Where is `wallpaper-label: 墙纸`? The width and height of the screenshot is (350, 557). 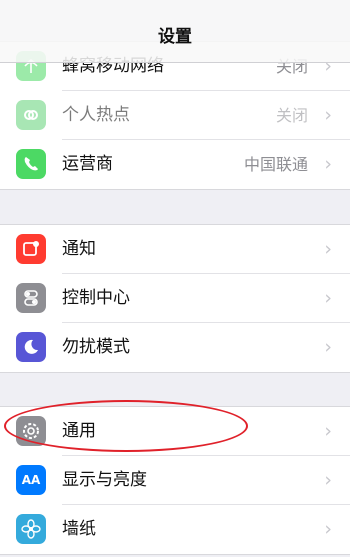
wallpaper-label: 墙纸 is located at coordinates (79, 529).